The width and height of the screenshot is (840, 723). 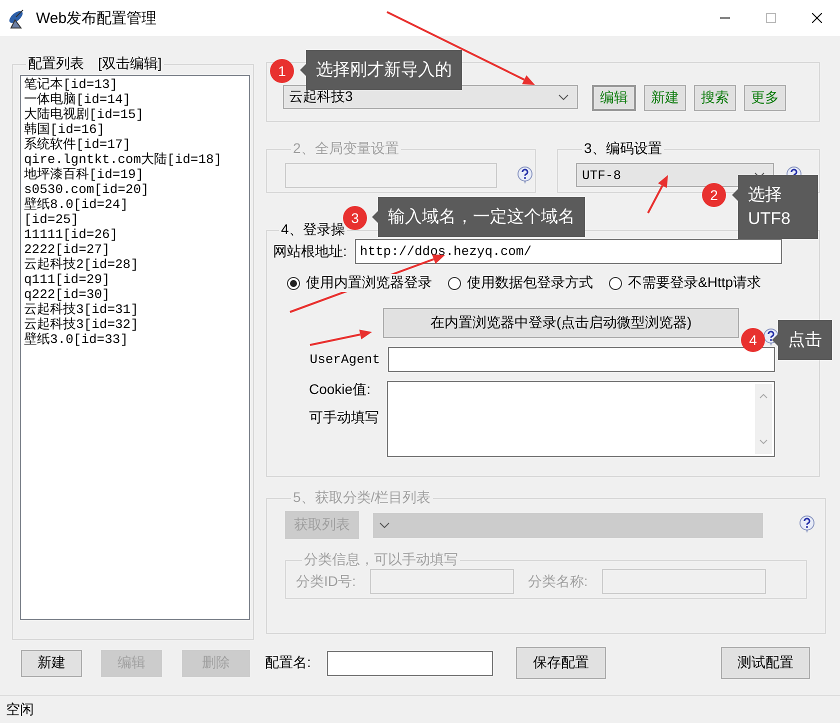 I want to click on radio-option: 不需要登录&Http请求, so click(x=685, y=283).